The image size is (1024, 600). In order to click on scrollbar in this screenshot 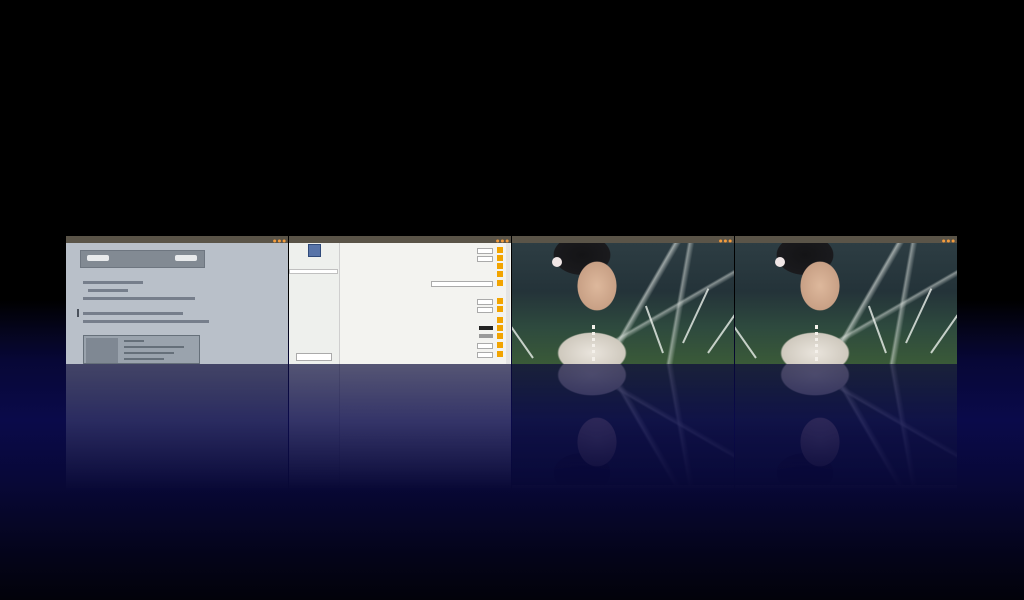, I will do `click(508, 303)`.